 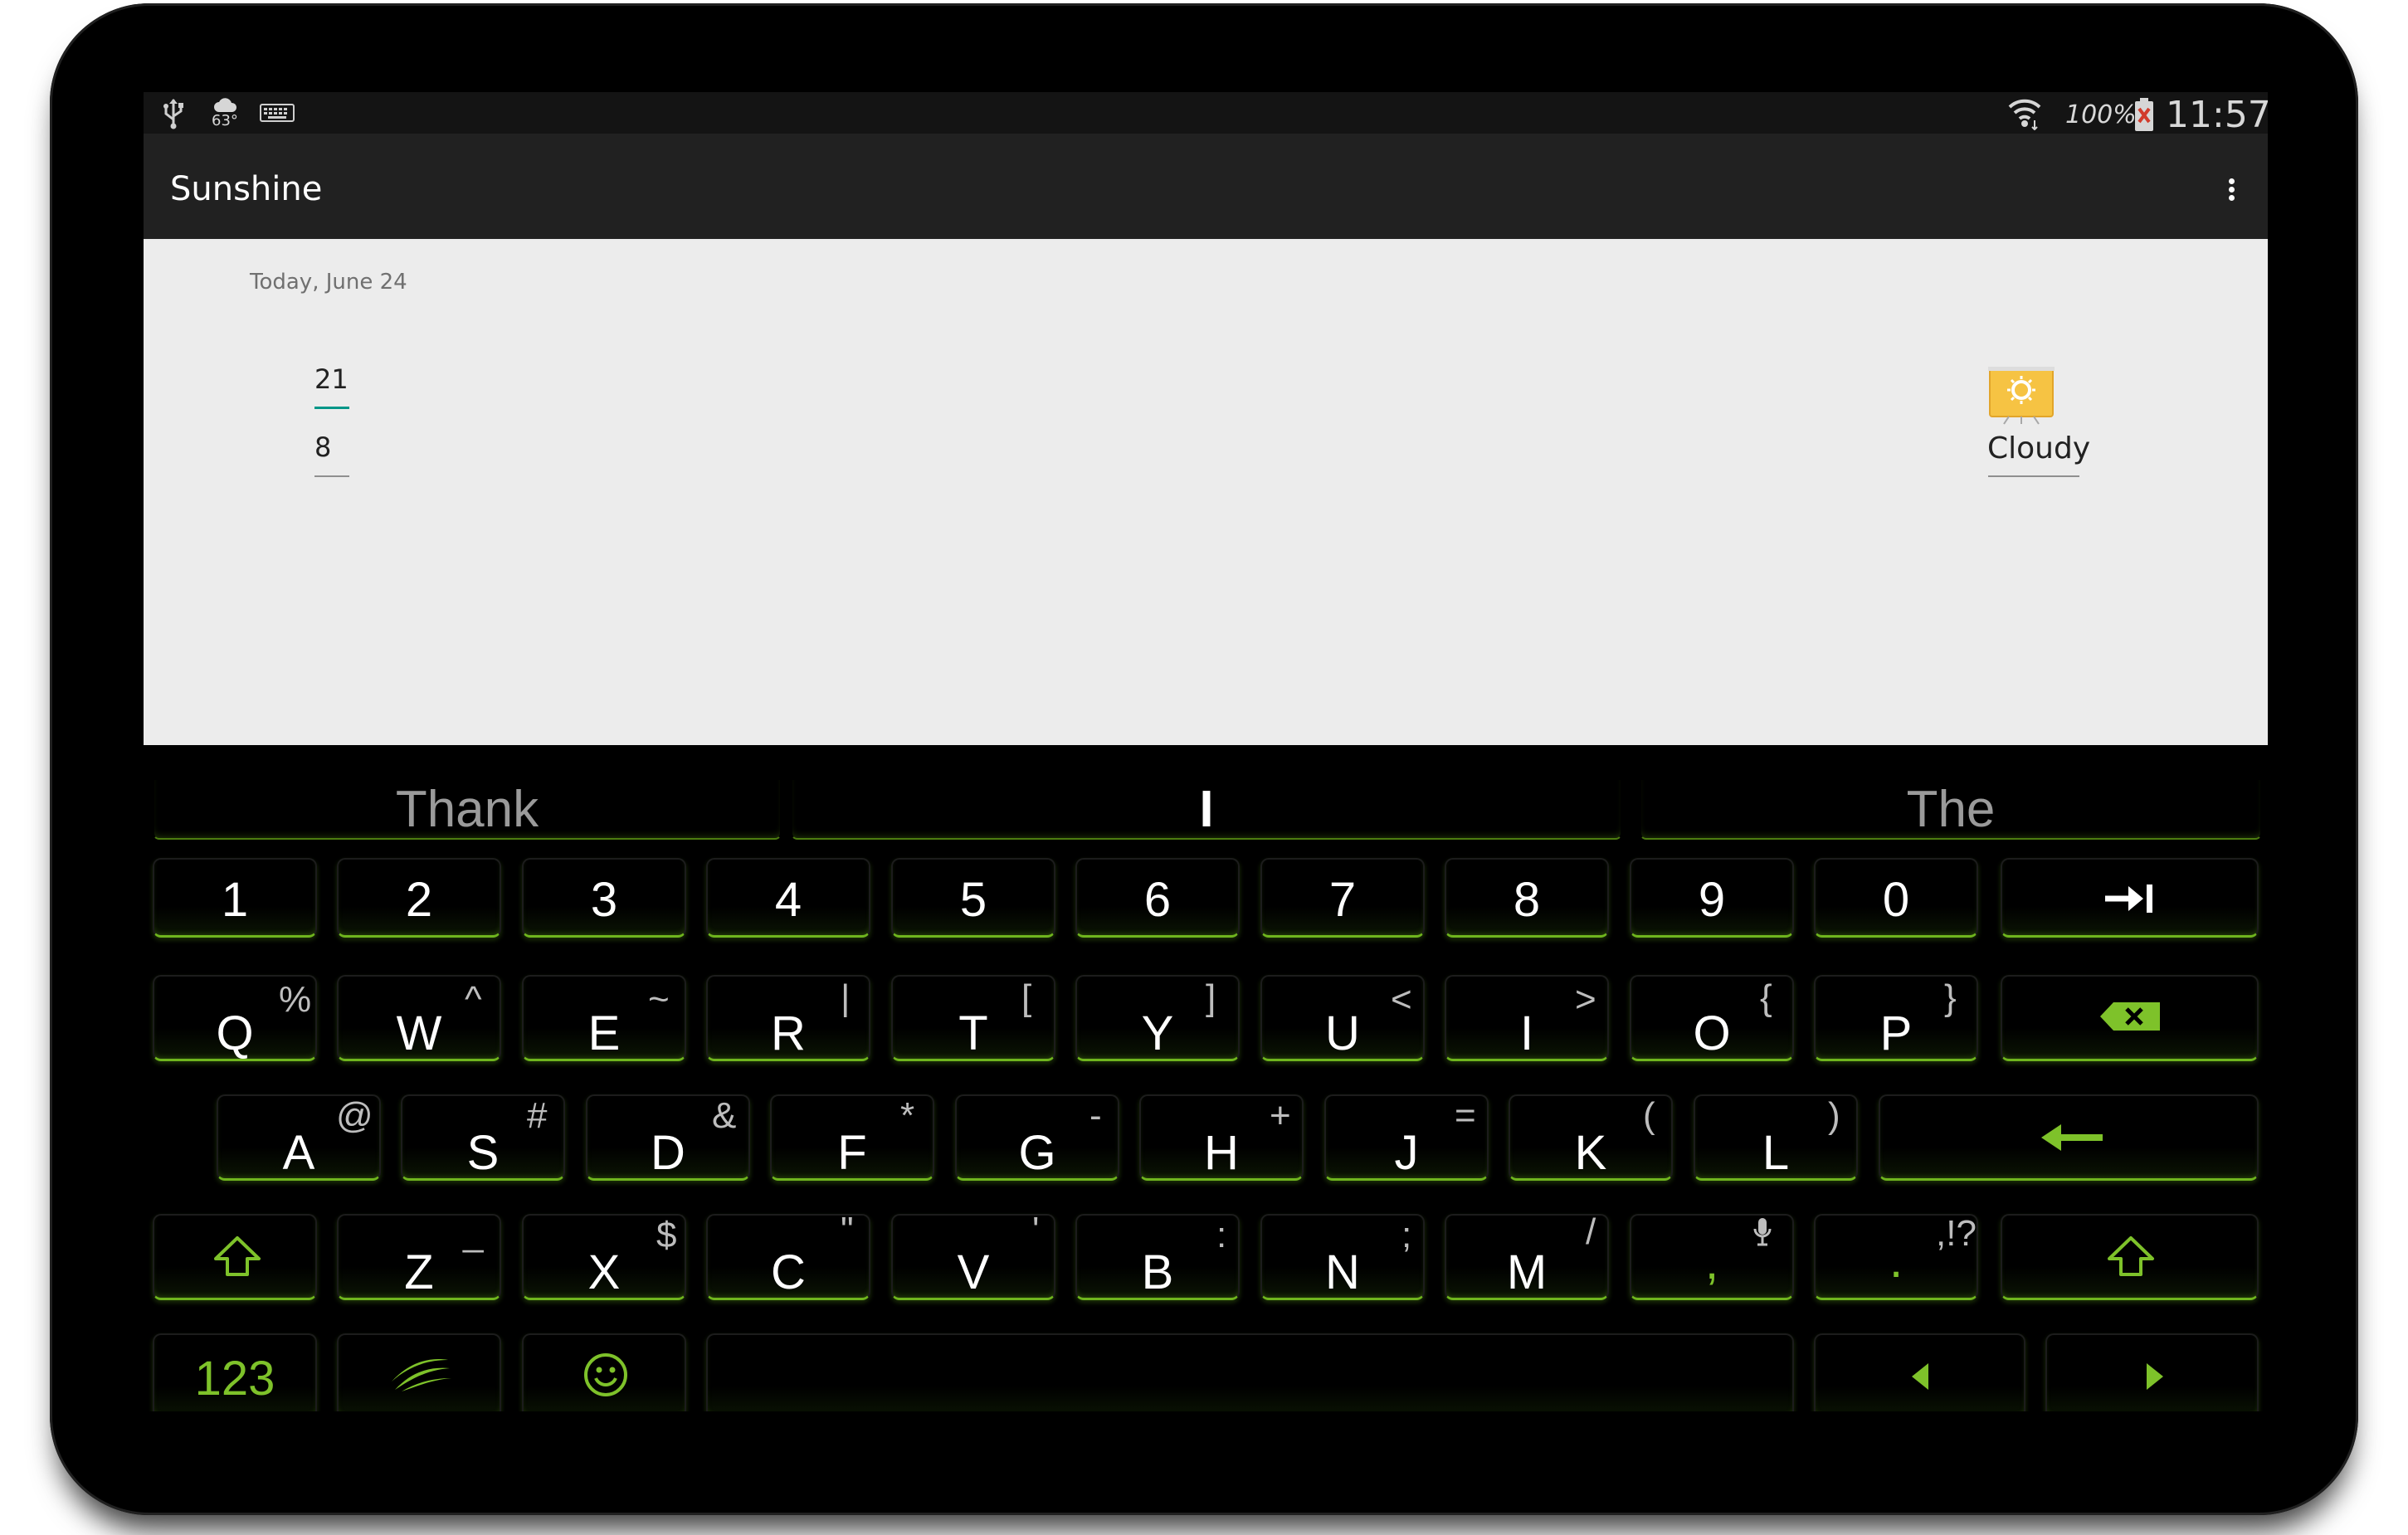 I want to click on enter-icon, so click(x=2072, y=1137).